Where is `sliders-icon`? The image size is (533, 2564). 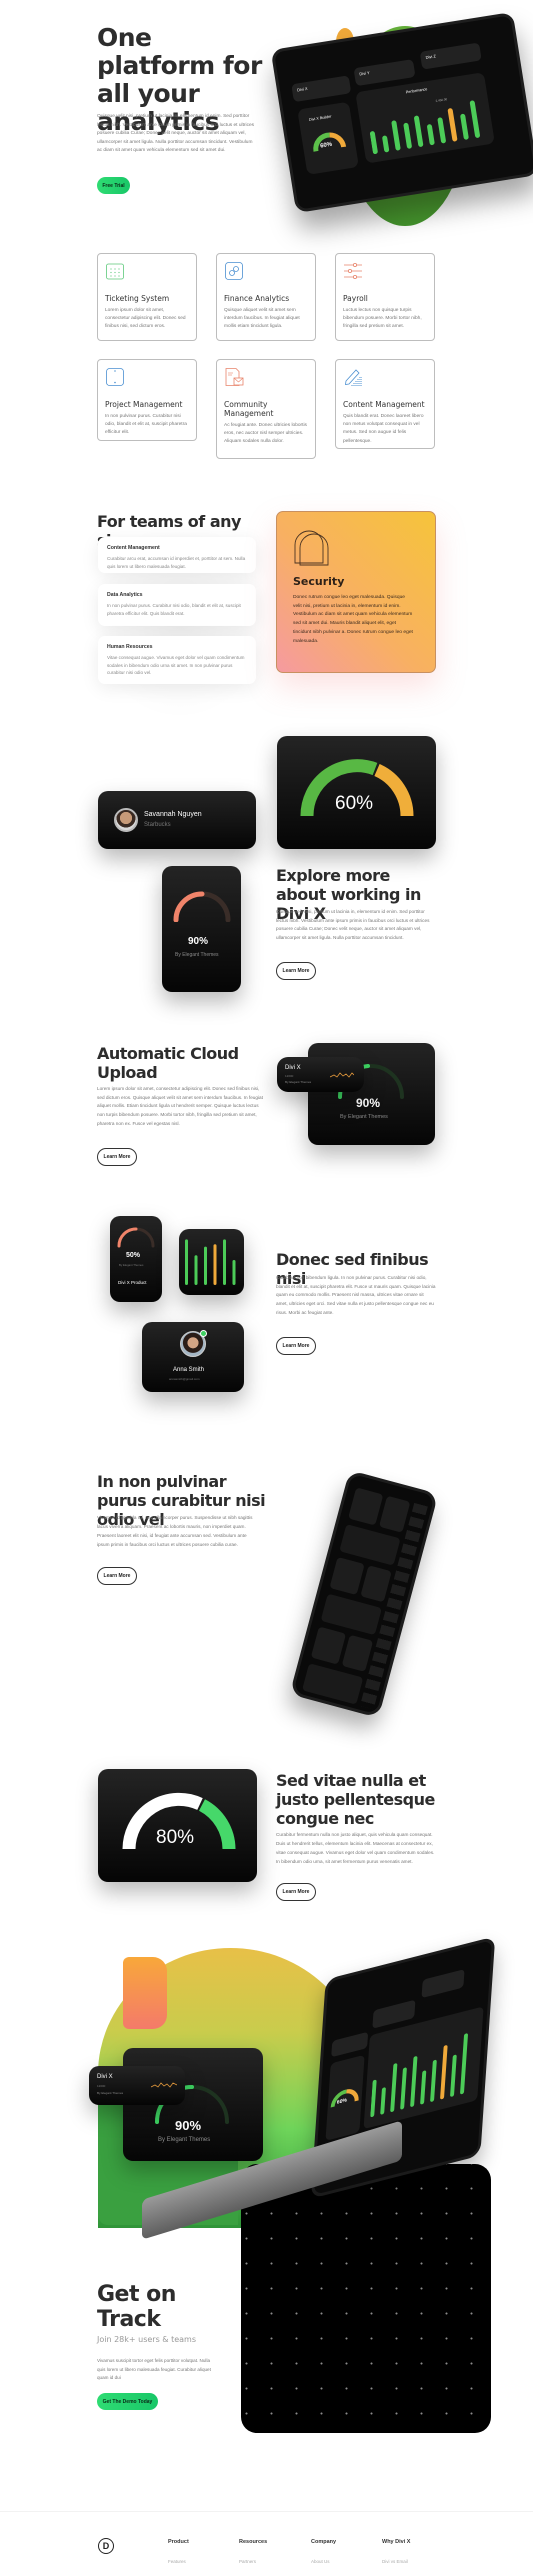 sliders-icon is located at coordinates (353, 271).